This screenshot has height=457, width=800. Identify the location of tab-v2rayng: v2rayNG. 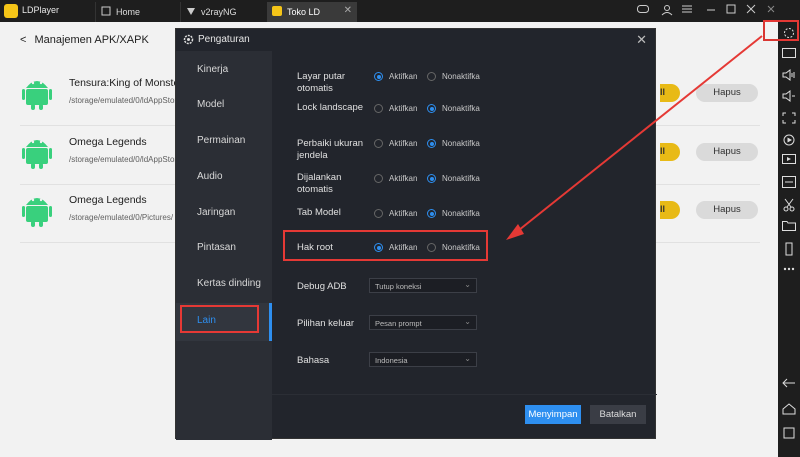
(222, 12).